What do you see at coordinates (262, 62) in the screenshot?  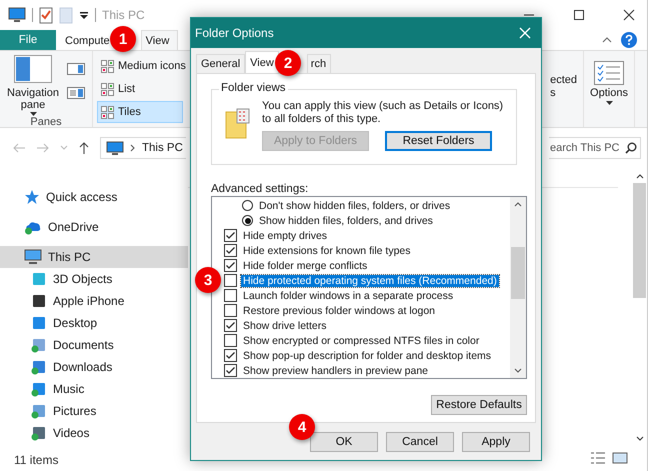 I see `dialog-tab: View` at bounding box center [262, 62].